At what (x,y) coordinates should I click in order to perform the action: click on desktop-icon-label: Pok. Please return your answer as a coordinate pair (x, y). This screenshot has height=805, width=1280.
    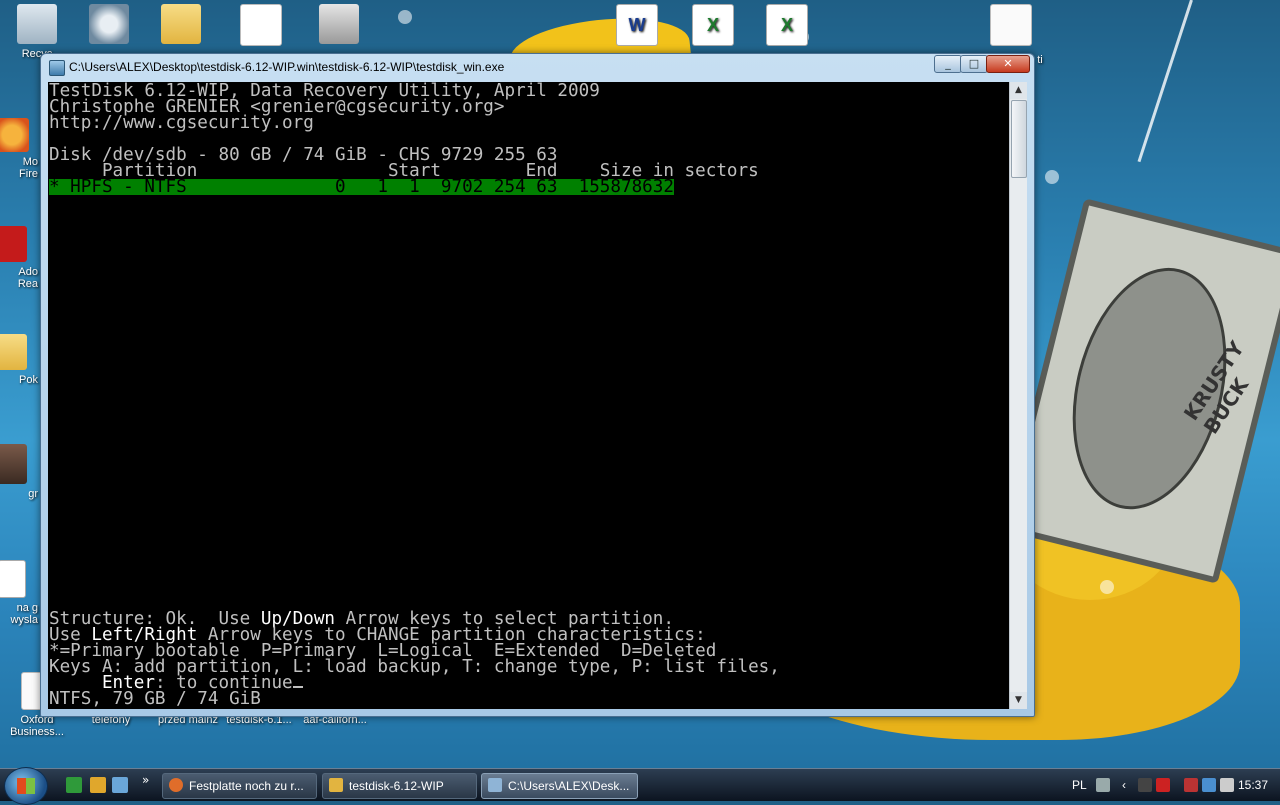
    Looking at the image, I should click on (28, 380).